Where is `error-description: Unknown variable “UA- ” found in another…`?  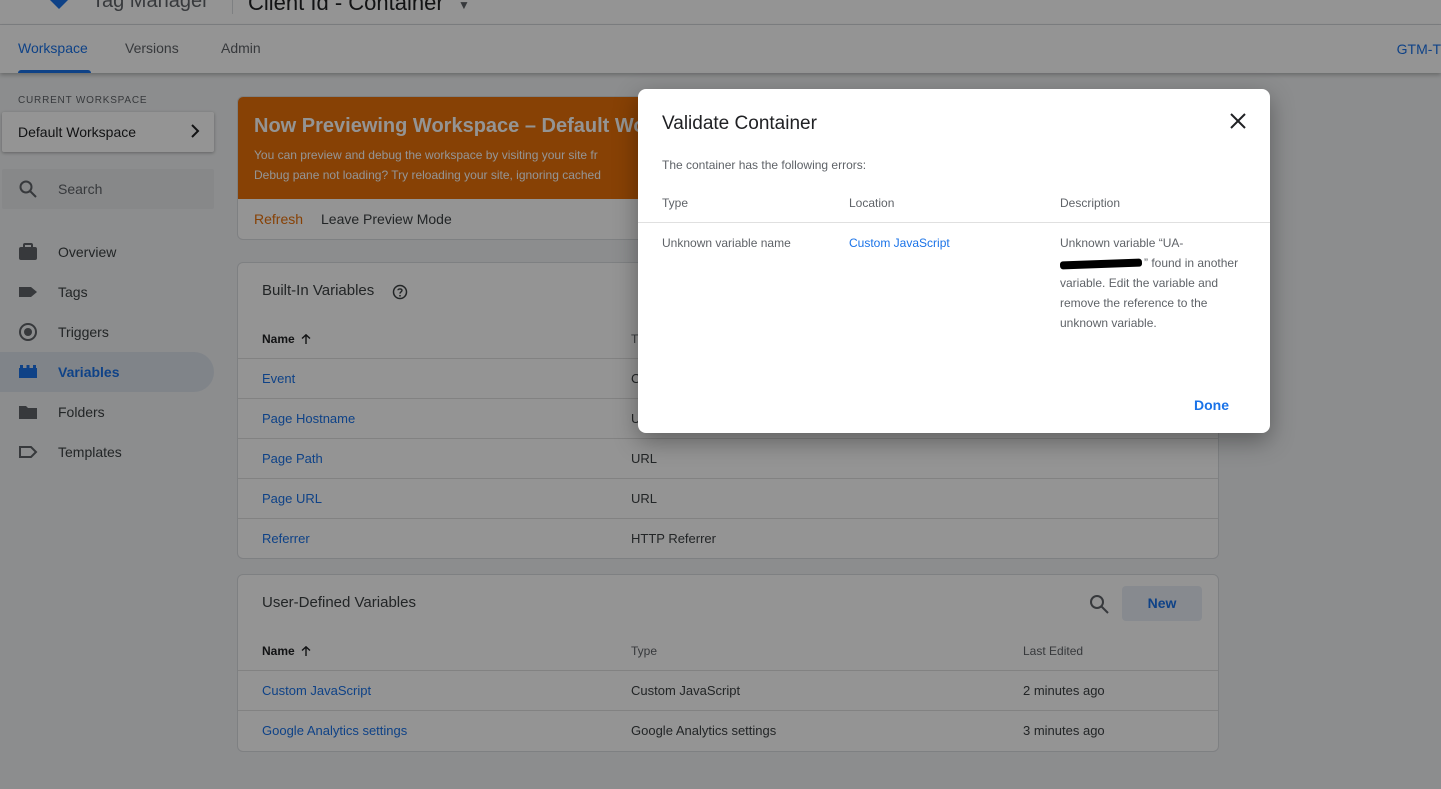 error-description: Unknown variable “UA- ” found in another… is located at coordinates (1154, 283).